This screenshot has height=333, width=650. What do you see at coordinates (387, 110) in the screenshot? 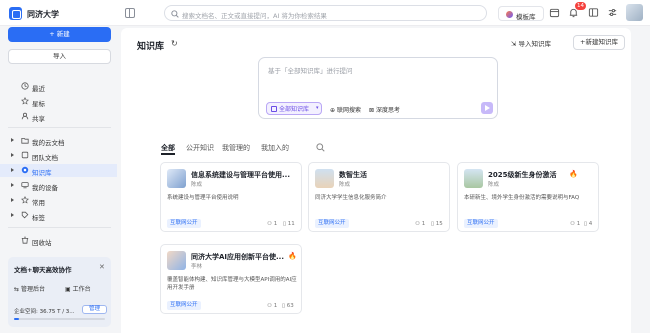
I see `deep-think-label: 深度思考` at bounding box center [387, 110].